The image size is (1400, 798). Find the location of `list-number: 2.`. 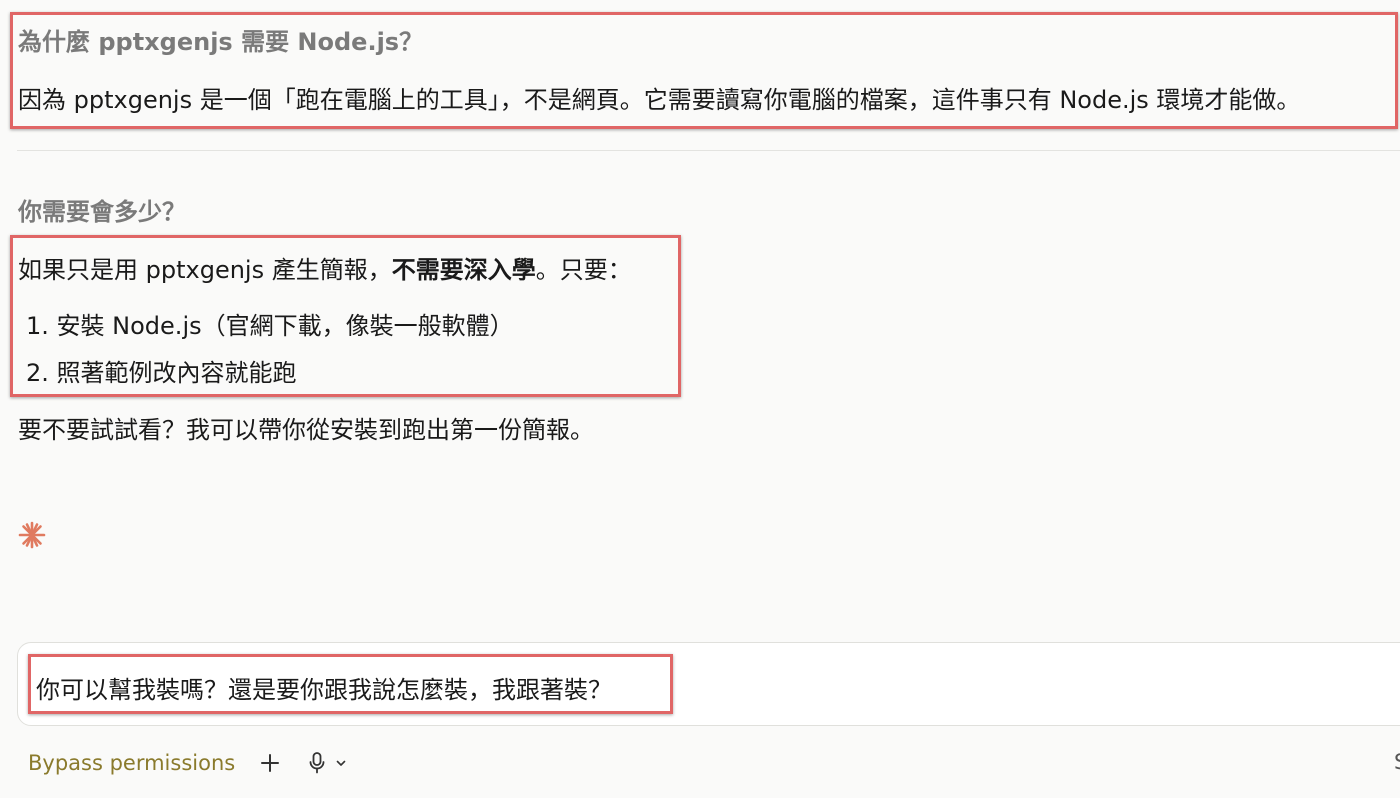

list-number: 2. is located at coordinates (37, 373).